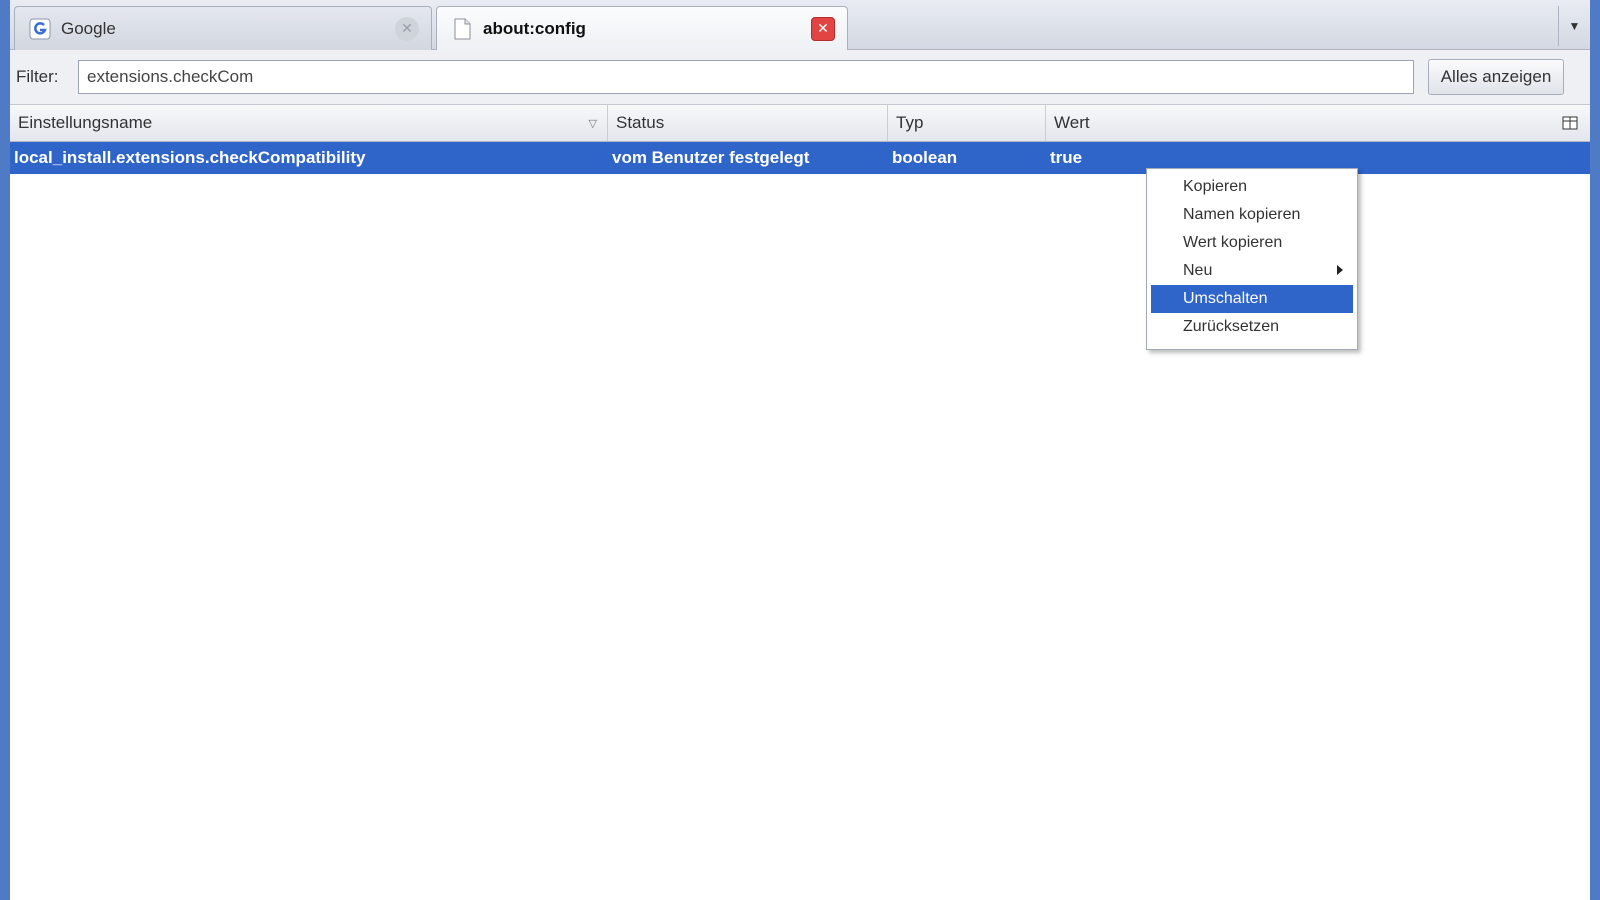 Image resolution: width=1600 pixels, height=900 pixels. Describe the element at coordinates (223, 28) in the screenshot. I see `tab-google: Google ✕` at that location.